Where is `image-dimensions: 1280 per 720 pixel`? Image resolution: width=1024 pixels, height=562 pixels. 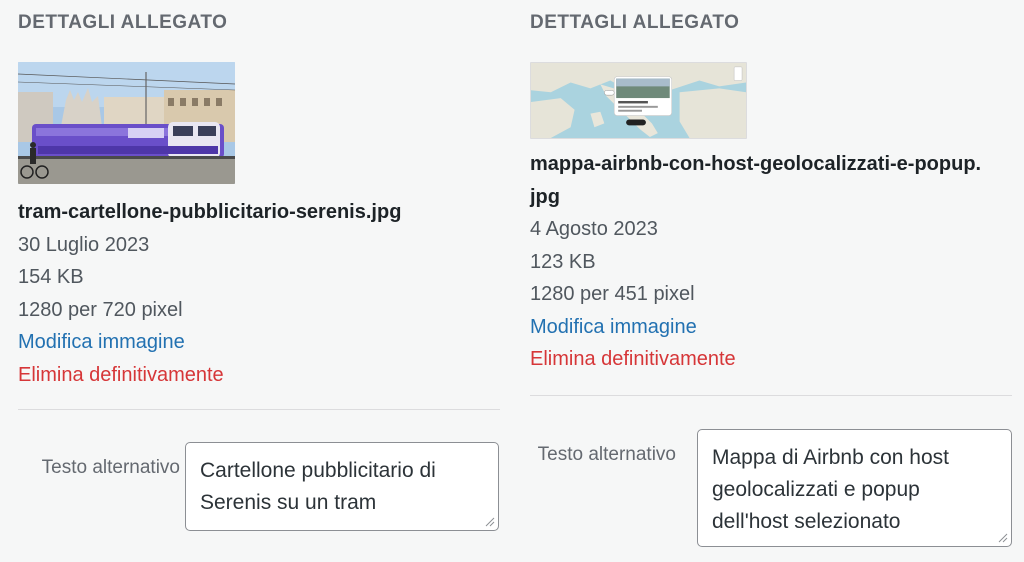
image-dimensions: 1280 per 720 pixel is located at coordinates (100, 309).